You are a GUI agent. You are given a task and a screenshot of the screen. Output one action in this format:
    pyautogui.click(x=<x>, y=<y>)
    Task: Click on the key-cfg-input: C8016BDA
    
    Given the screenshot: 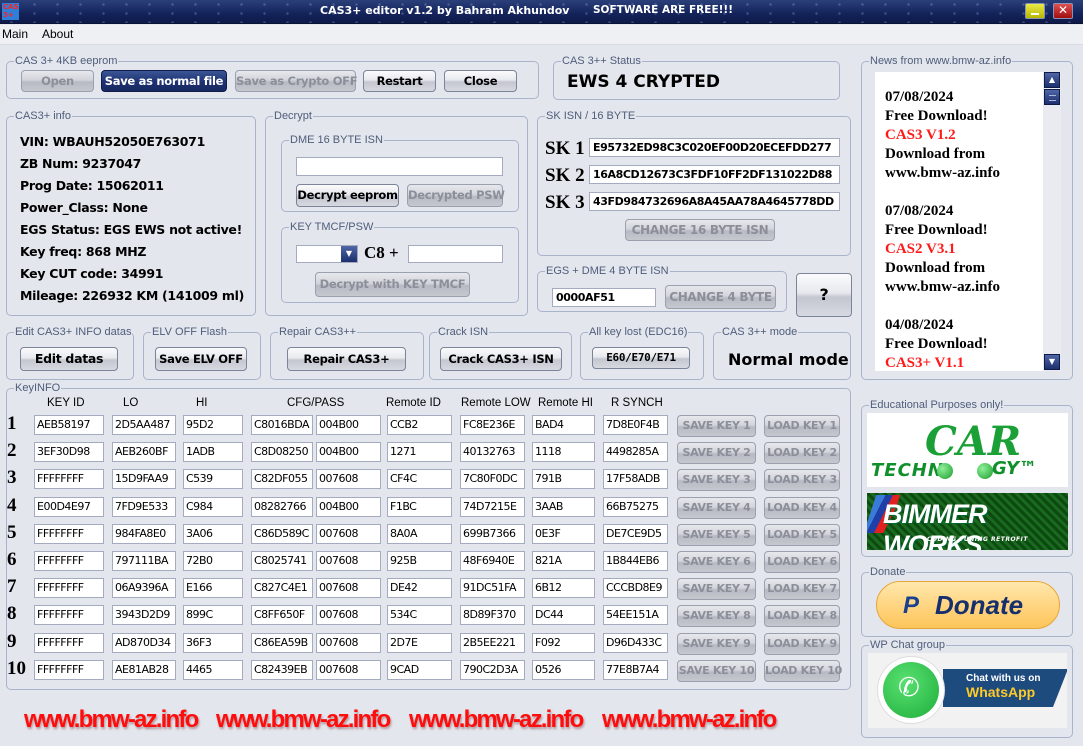 What is the action you would take?
    pyautogui.click(x=282, y=425)
    